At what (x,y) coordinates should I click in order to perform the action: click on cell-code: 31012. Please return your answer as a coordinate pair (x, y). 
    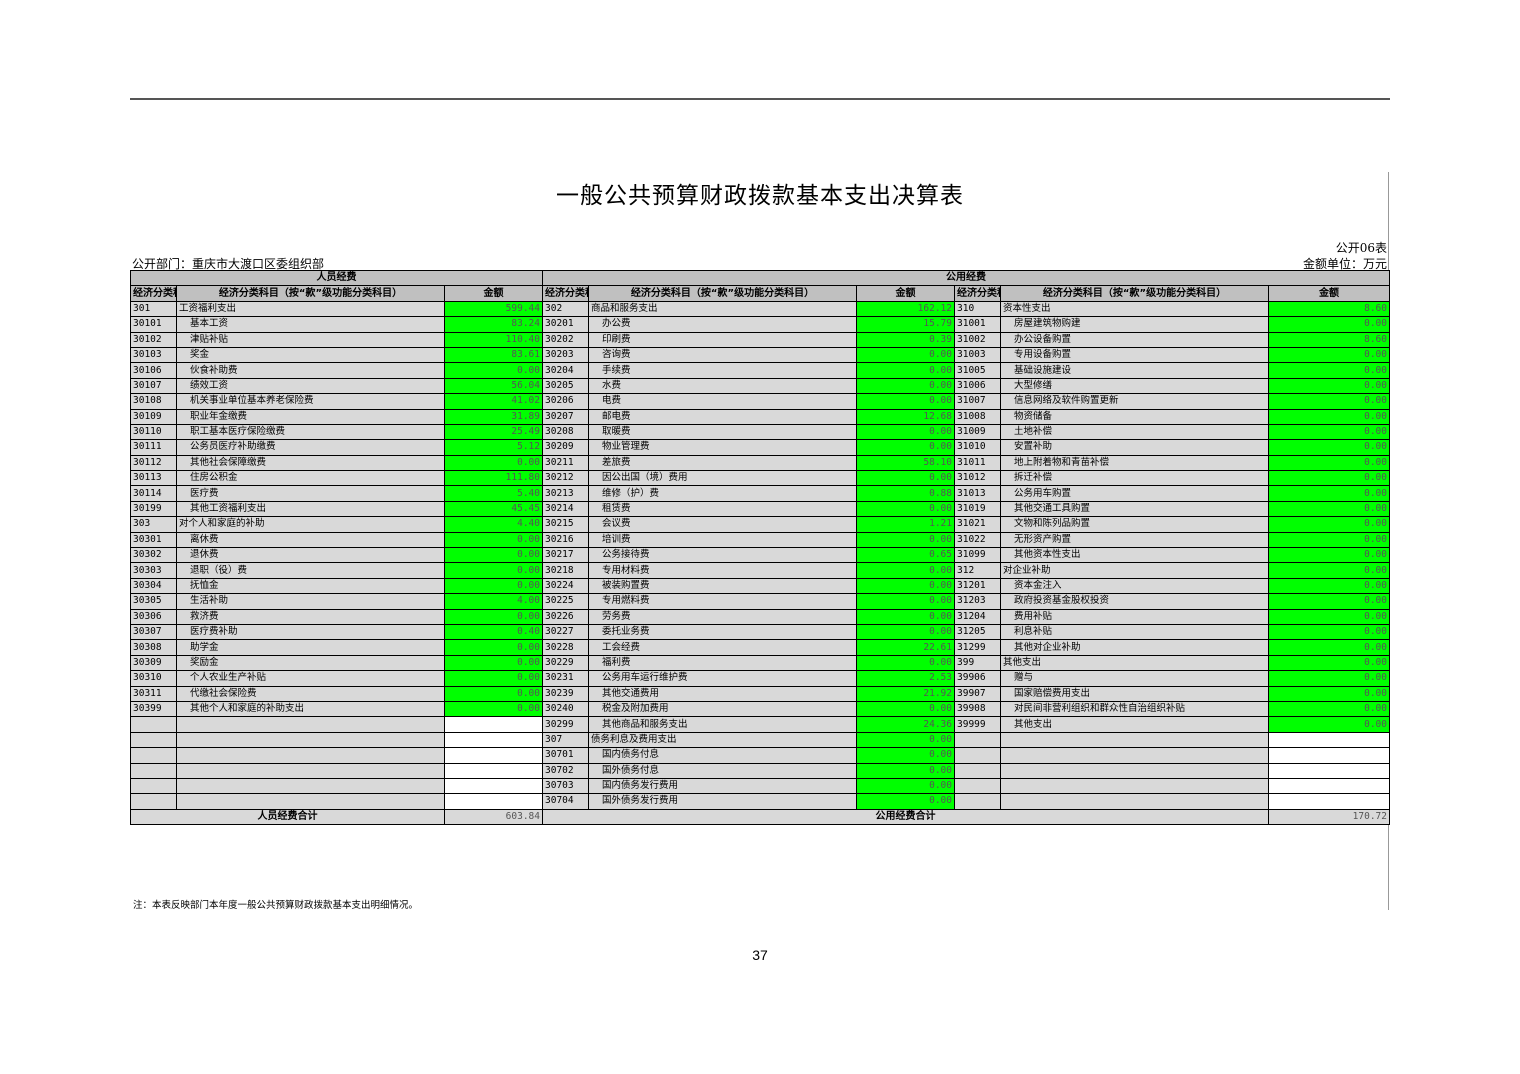
    Looking at the image, I should click on (977, 478).